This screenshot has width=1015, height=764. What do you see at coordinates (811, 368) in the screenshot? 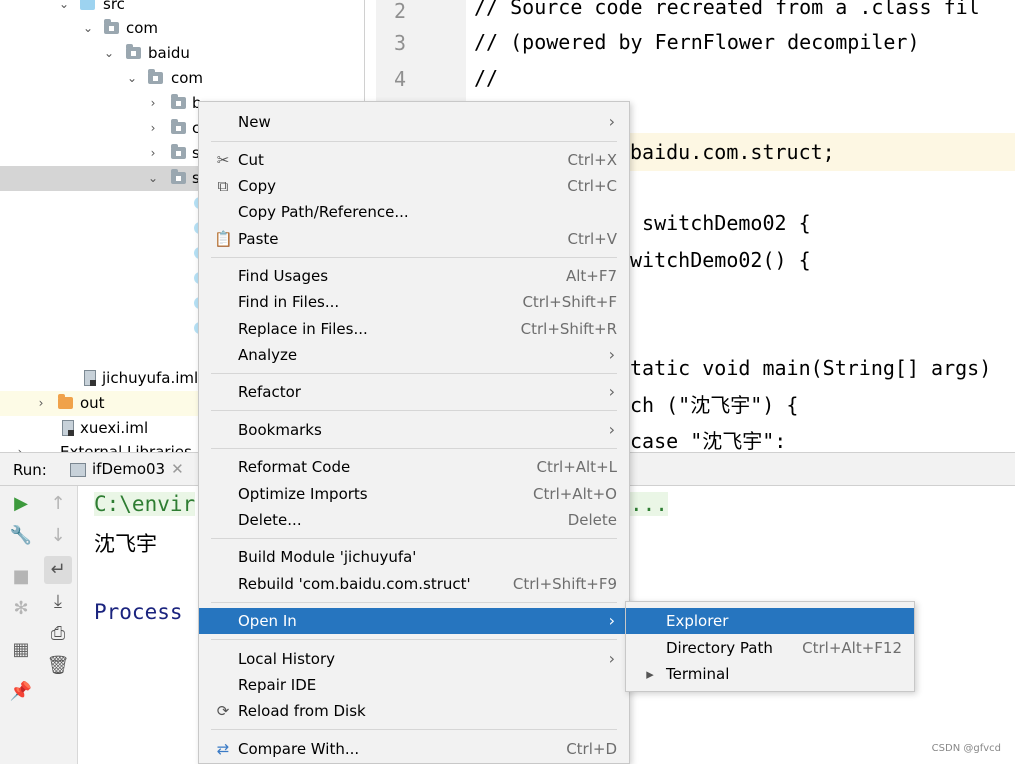
I see `code-line: tatic void main(String[] args)` at bounding box center [811, 368].